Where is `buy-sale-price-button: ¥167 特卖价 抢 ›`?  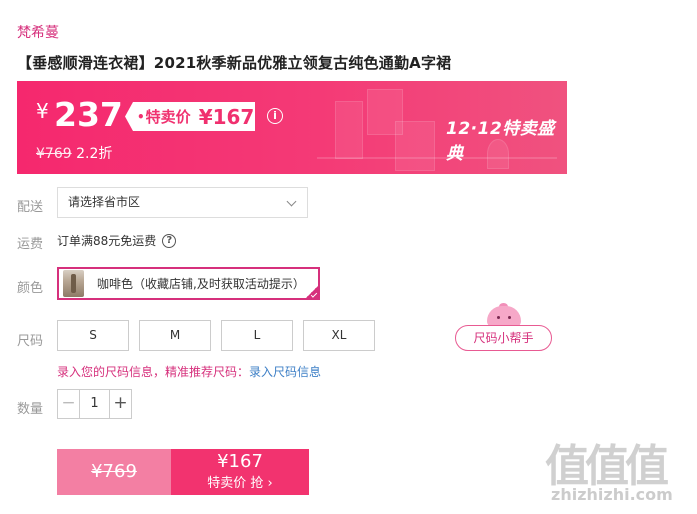
buy-sale-price-button: ¥167 特卖价 抢 › is located at coordinates (240, 472).